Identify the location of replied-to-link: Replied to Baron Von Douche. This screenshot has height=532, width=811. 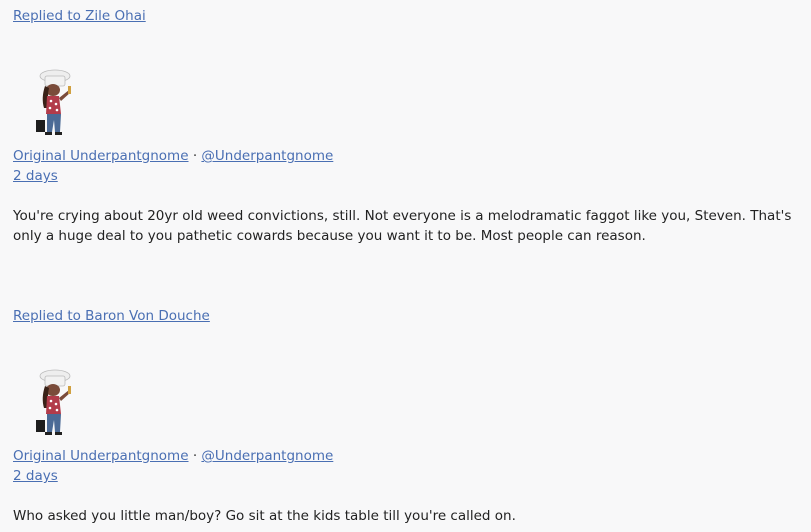
(408, 316).